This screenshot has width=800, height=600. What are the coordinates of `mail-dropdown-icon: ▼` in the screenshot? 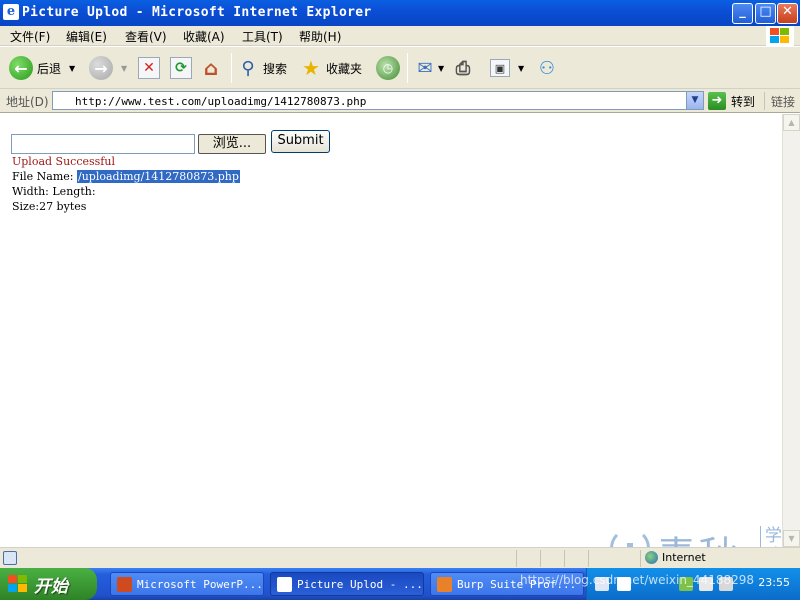 It's located at (441, 68).